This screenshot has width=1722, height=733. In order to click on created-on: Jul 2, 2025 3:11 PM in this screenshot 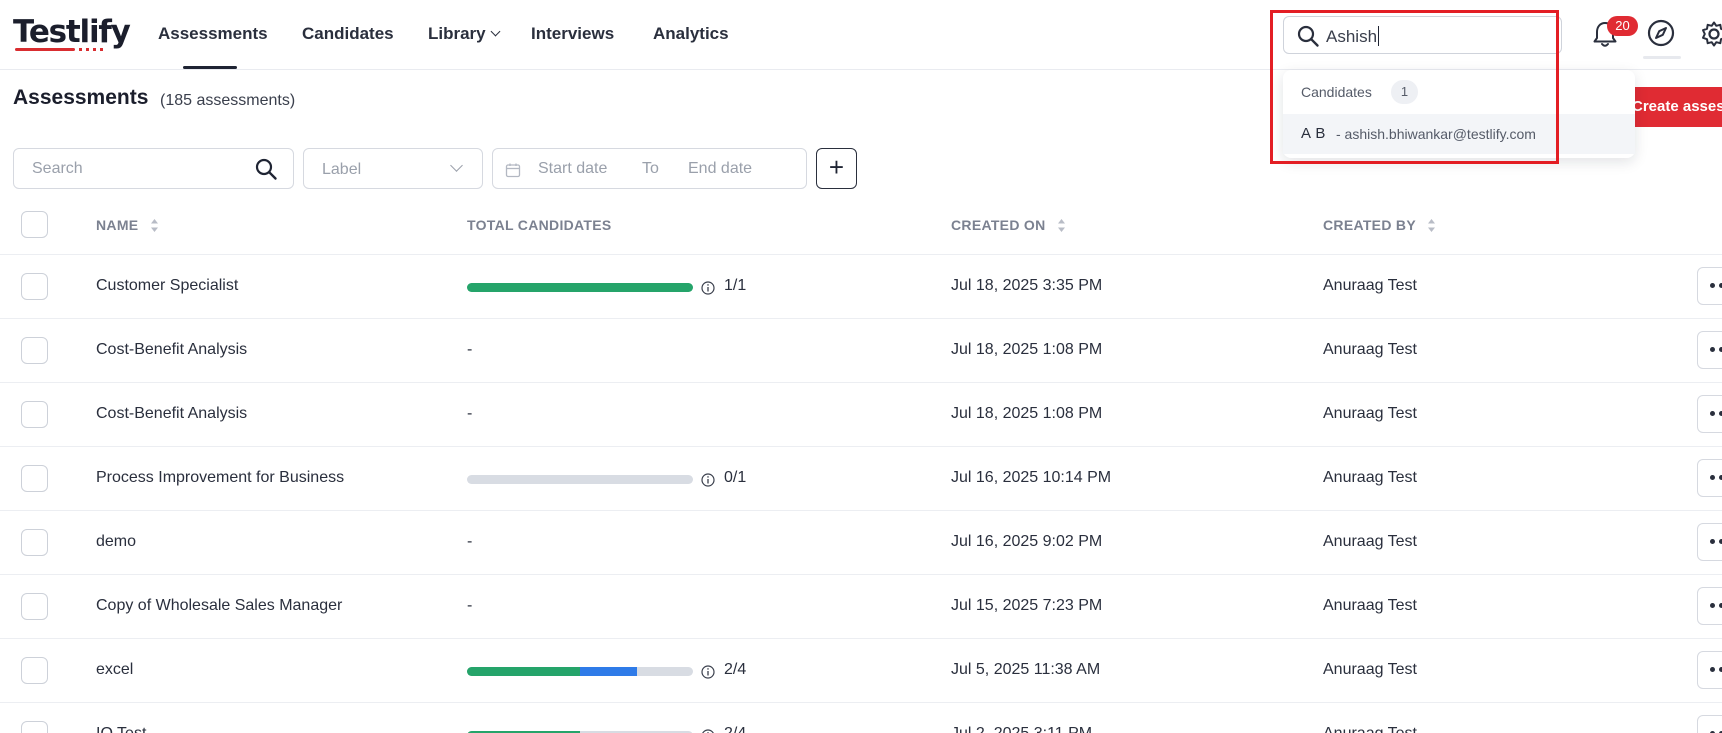, I will do `click(1021, 729)`.